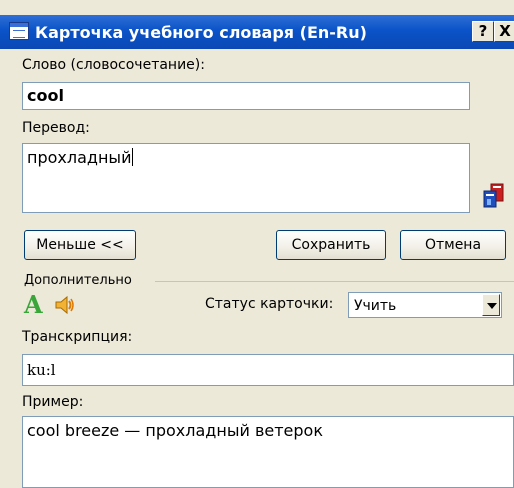 This screenshot has width=514, height=488. I want to click on dictionary-books-icon, so click(494, 196).